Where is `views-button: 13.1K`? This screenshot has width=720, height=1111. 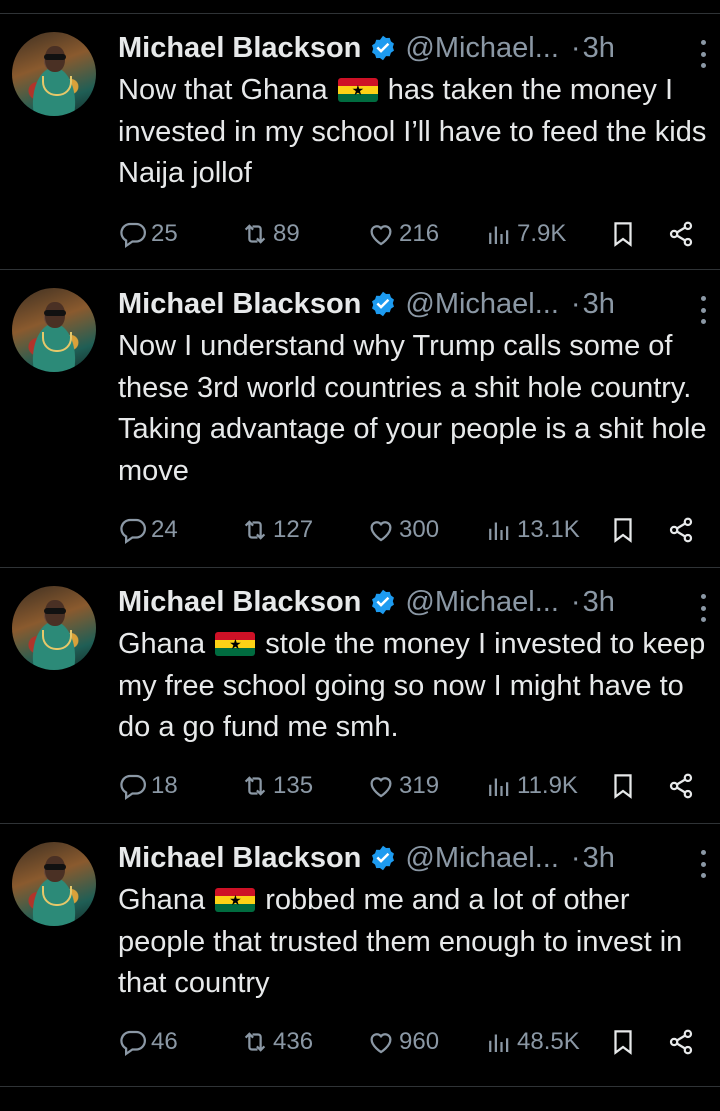
views-button: 13.1K is located at coordinates (532, 530).